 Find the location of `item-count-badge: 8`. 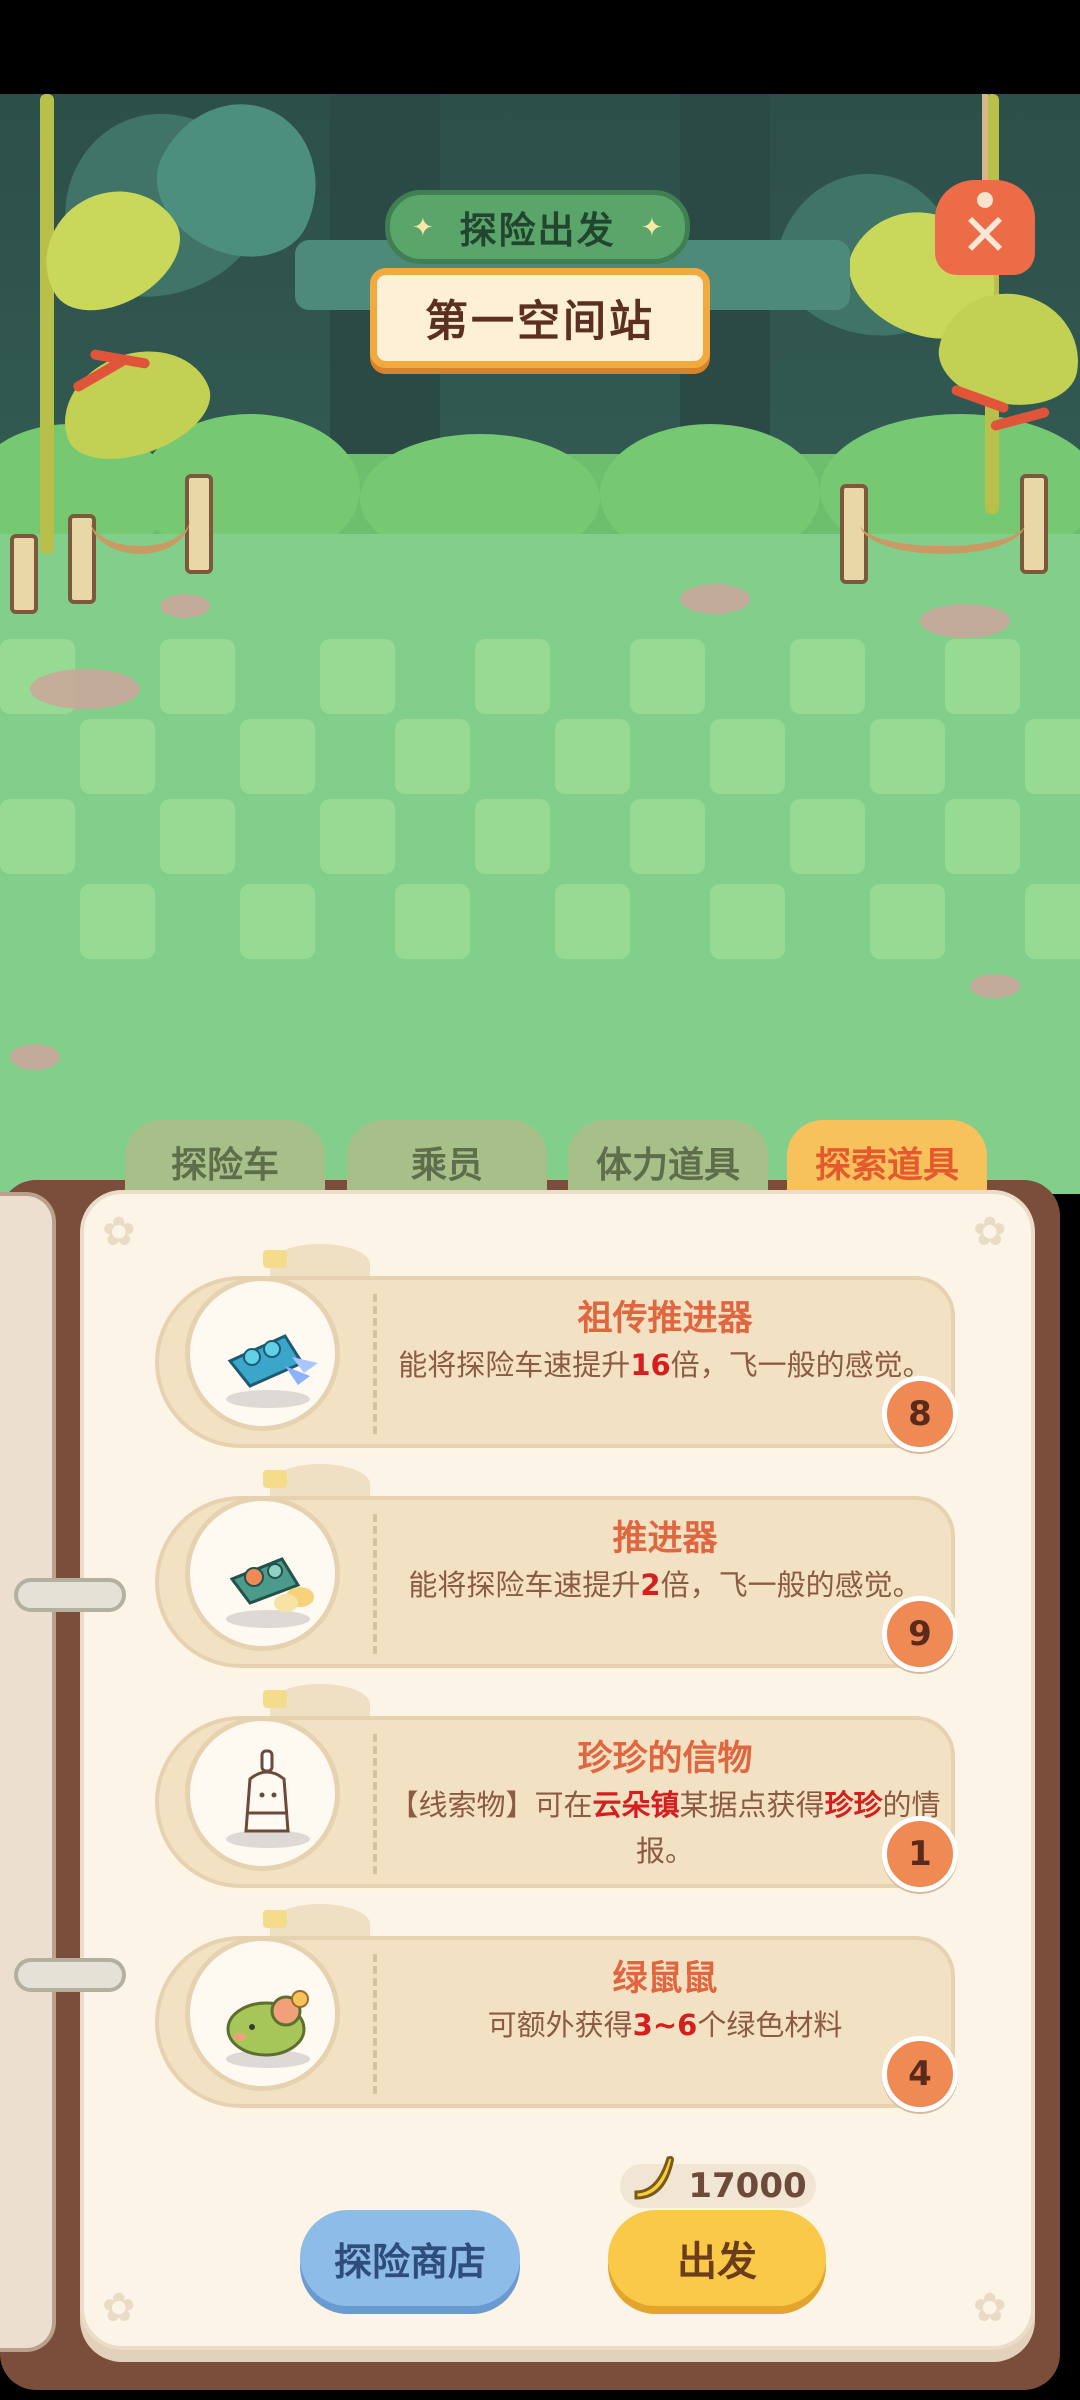

item-count-badge: 8 is located at coordinates (920, 1414).